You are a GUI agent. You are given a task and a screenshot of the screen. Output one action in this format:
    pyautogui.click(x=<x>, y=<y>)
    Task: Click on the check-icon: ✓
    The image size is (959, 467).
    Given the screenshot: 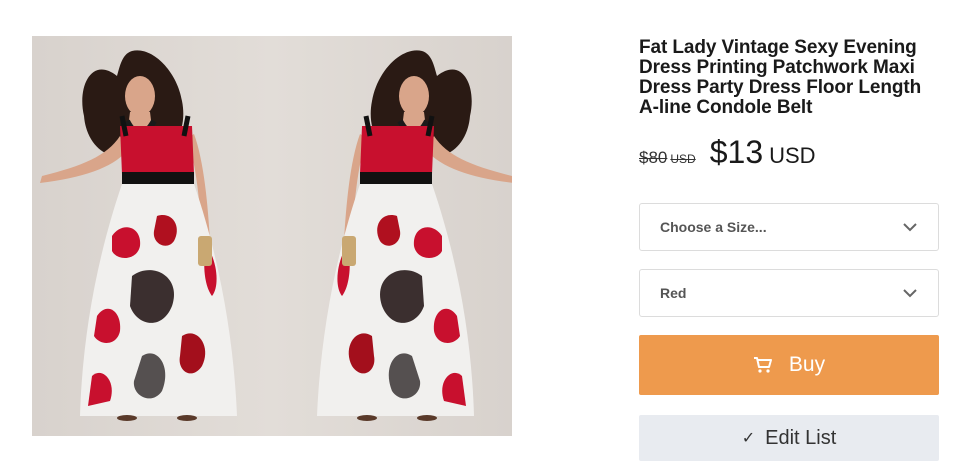 What is the action you would take?
    pyautogui.click(x=748, y=438)
    